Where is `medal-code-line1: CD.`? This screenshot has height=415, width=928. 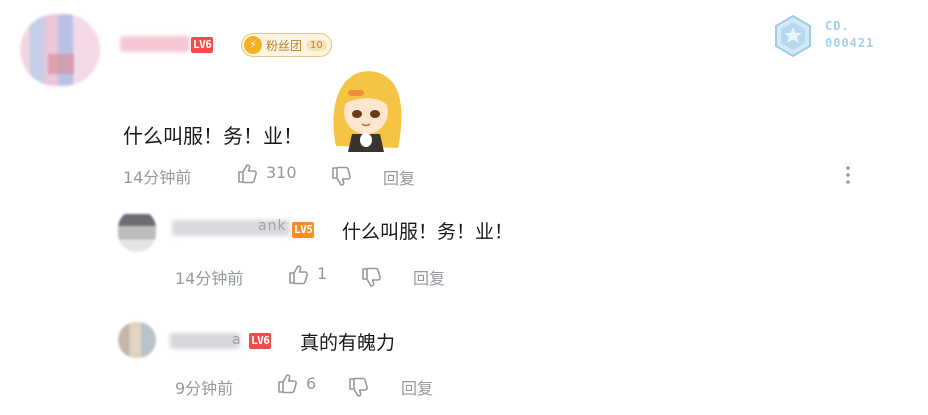 medal-code-line1: CD. is located at coordinates (837, 26).